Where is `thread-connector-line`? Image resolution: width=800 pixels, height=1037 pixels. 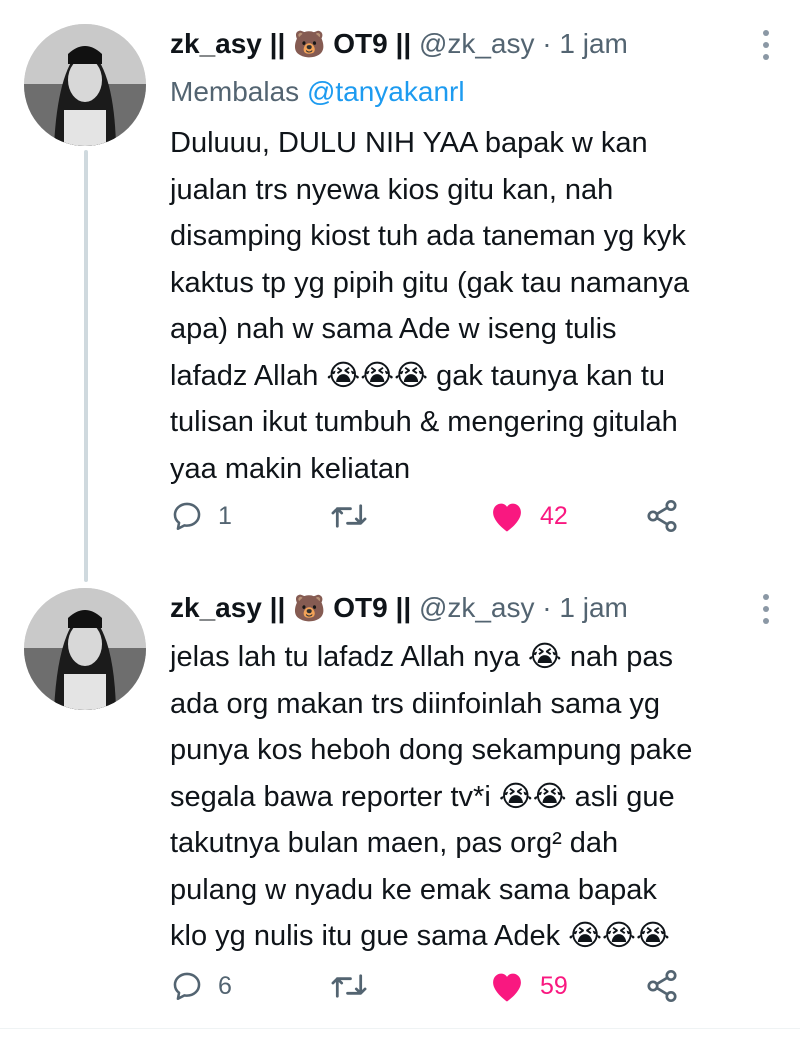
thread-connector-line is located at coordinates (86, 366).